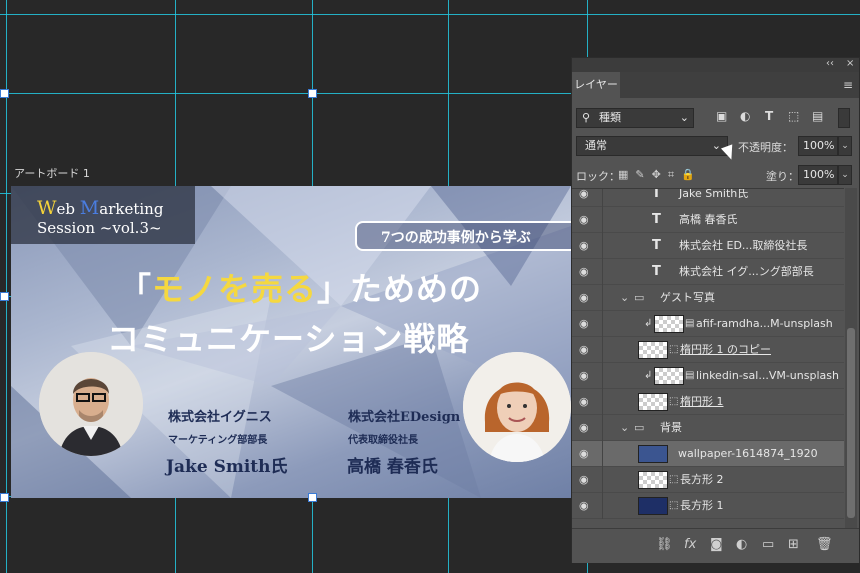  Describe the element at coordinates (648, 323) in the screenshot. I see `clip-arrow-icon: ↲` at that location.